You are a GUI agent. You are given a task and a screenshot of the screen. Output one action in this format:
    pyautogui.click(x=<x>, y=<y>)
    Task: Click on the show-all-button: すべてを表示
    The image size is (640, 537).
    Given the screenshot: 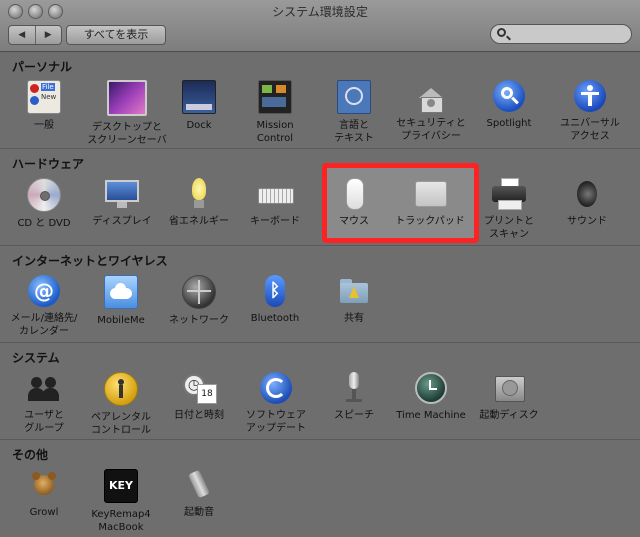 What is the action you would take?
    pyautogui.click(x=116, y=35)
    